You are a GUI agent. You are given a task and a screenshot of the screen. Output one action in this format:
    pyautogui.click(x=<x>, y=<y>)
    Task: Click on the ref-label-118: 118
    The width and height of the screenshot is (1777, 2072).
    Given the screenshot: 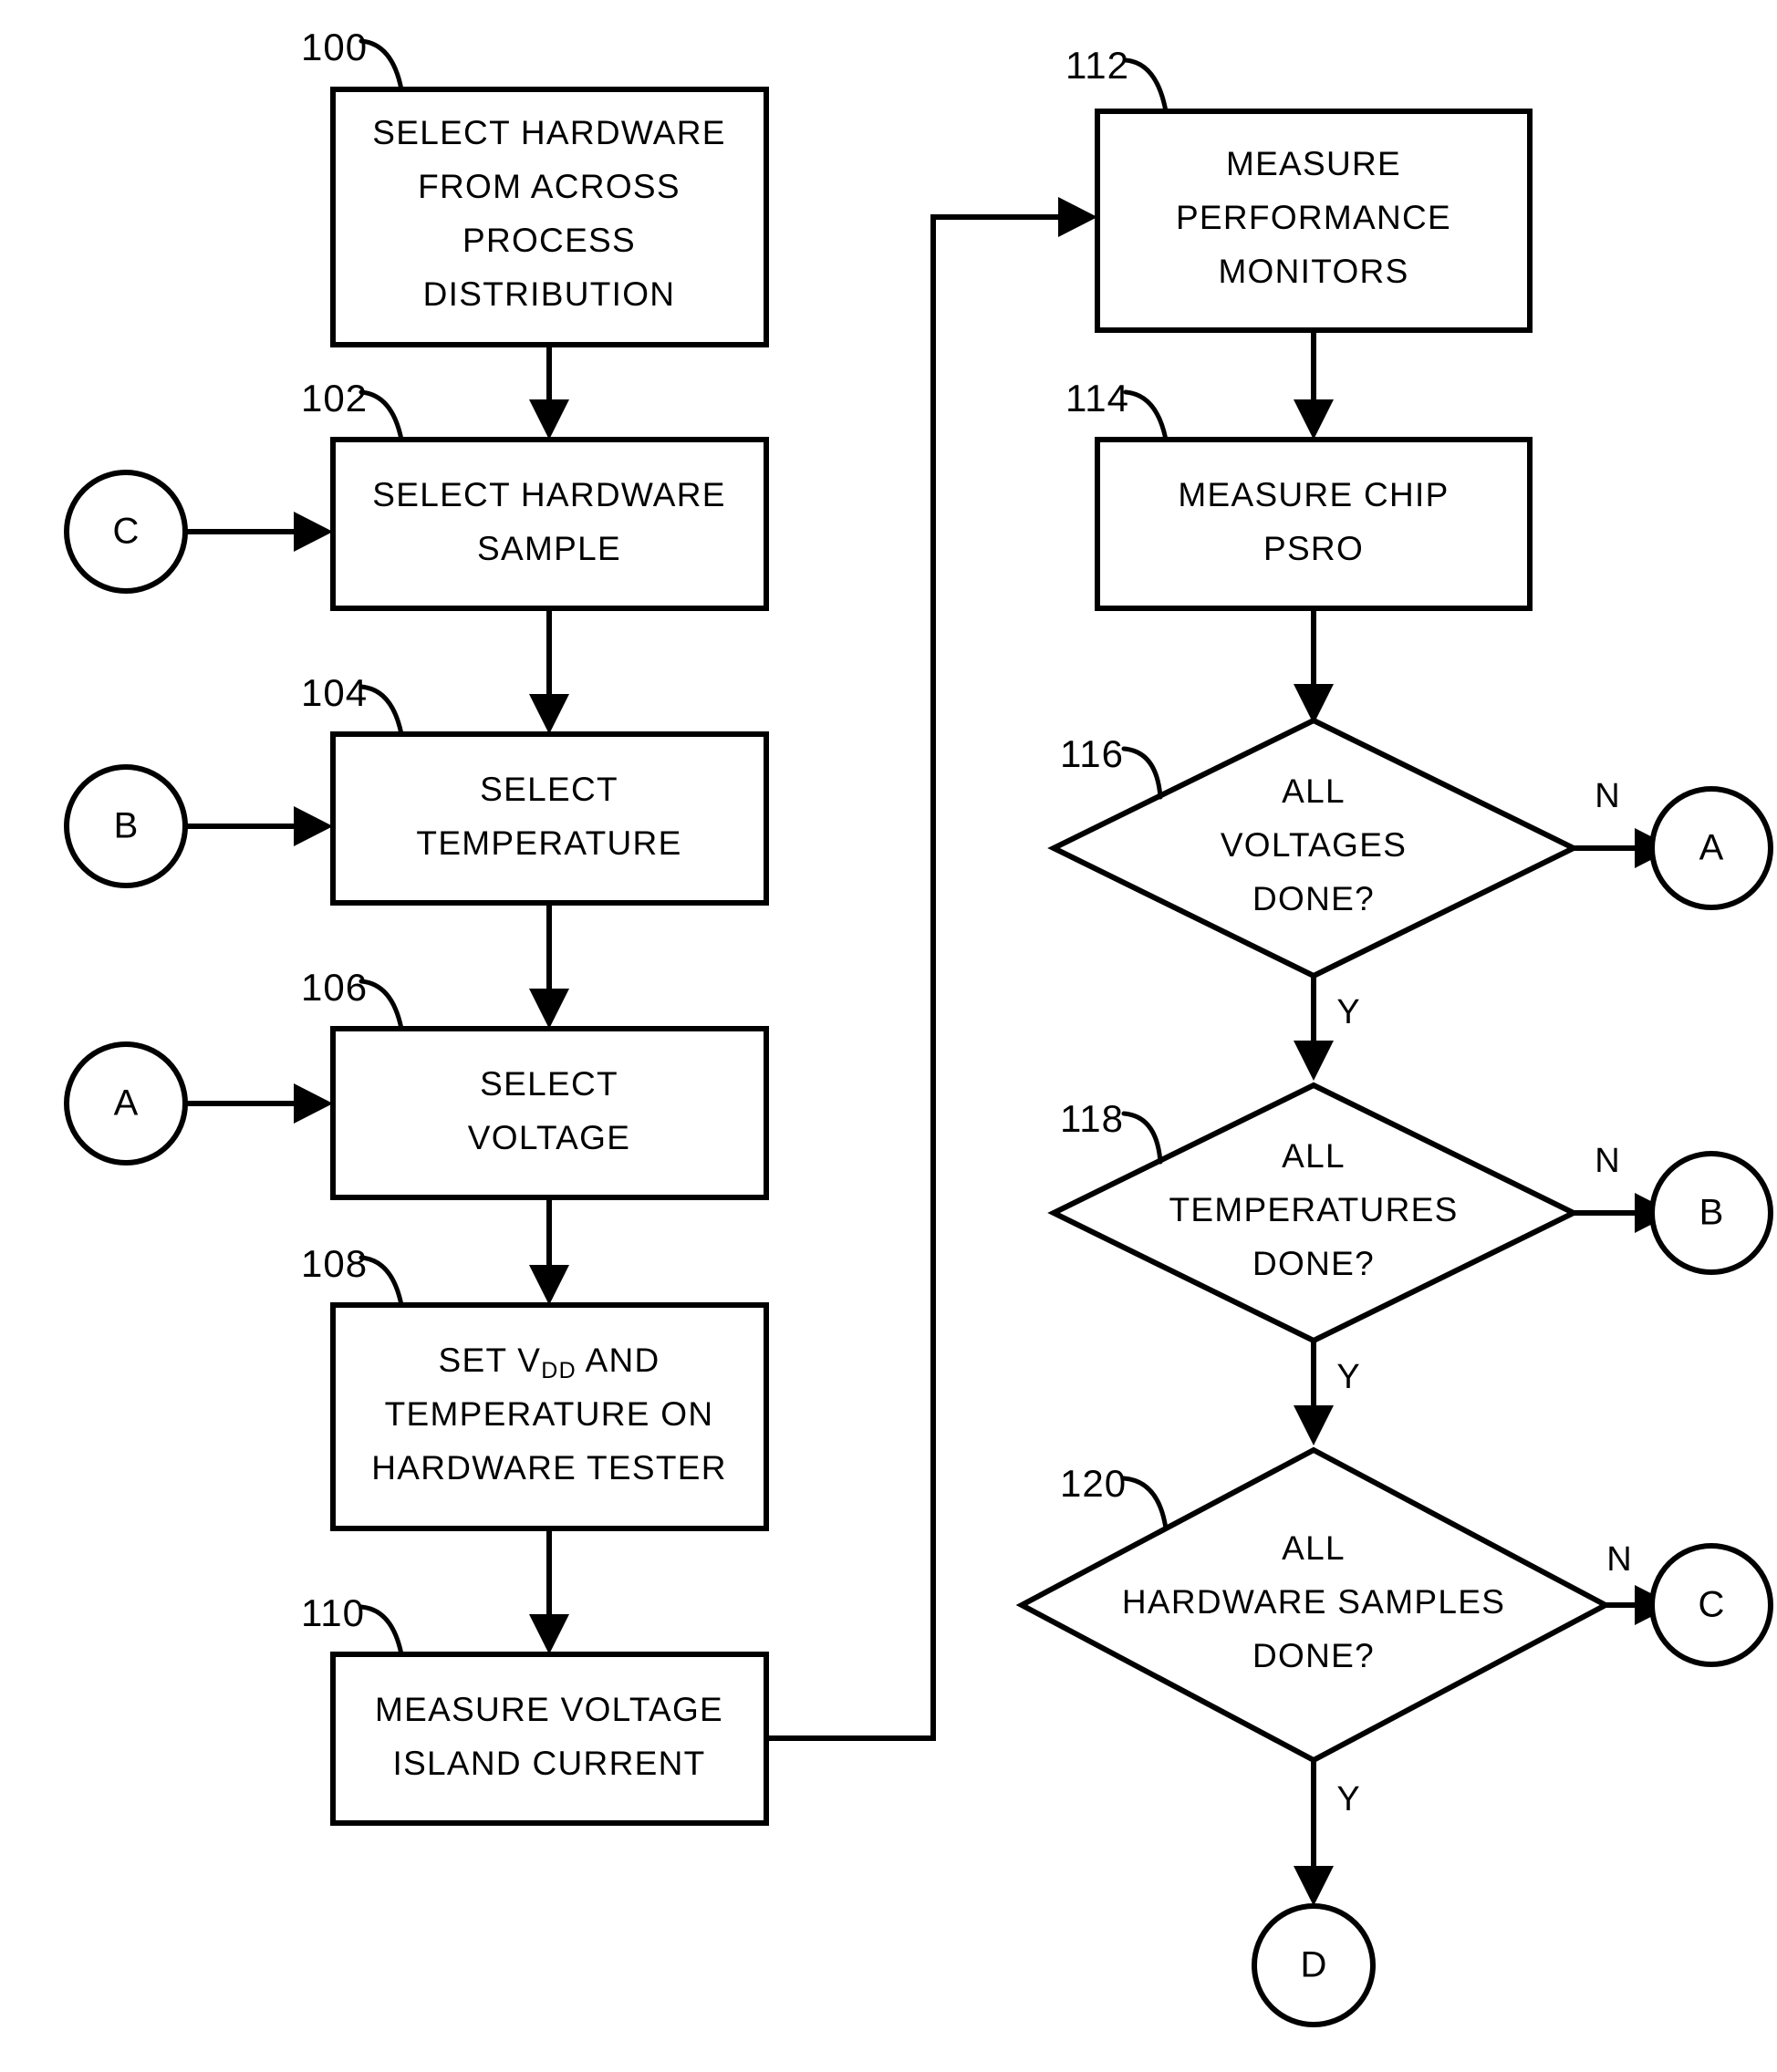 What is the action you would take?
    pyautogui.click(x=1112, y=1131)
    